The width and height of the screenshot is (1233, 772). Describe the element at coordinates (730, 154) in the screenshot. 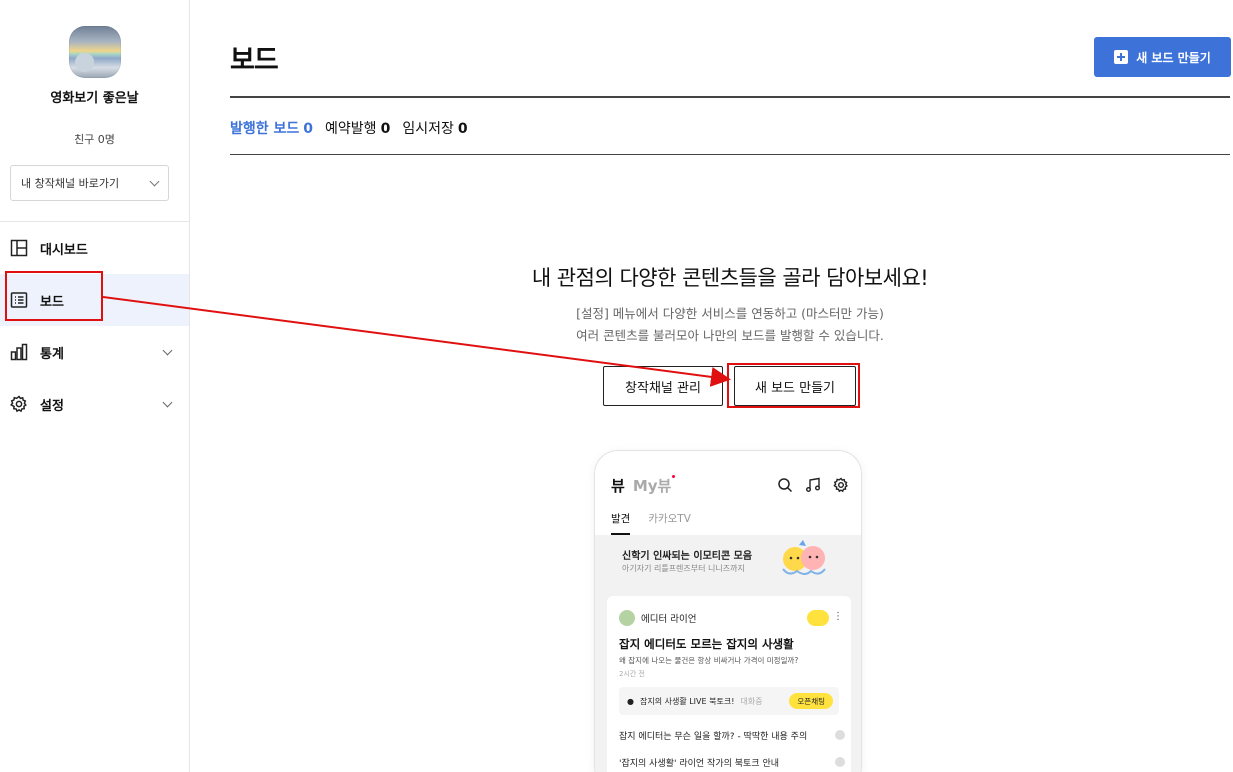

I see `tabs-divider` at that location.